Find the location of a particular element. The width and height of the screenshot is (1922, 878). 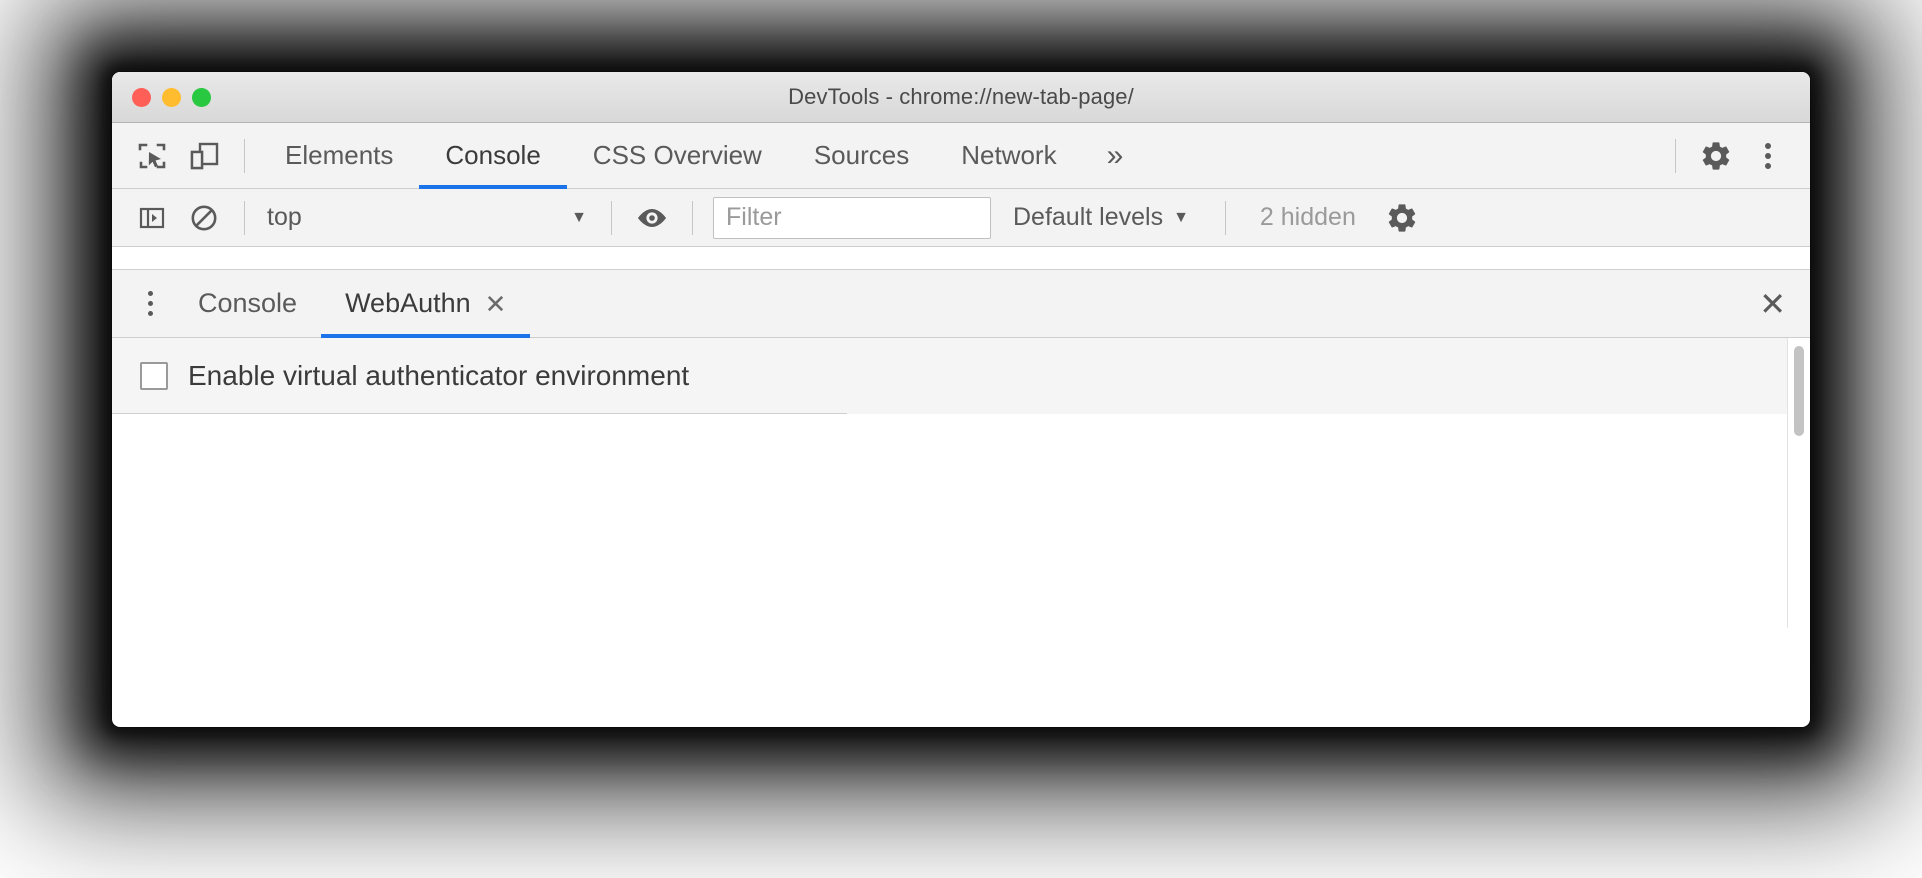

window-titlebar: DevTools - chrome://new-tab-page/ is located at coordinates (961, 97).